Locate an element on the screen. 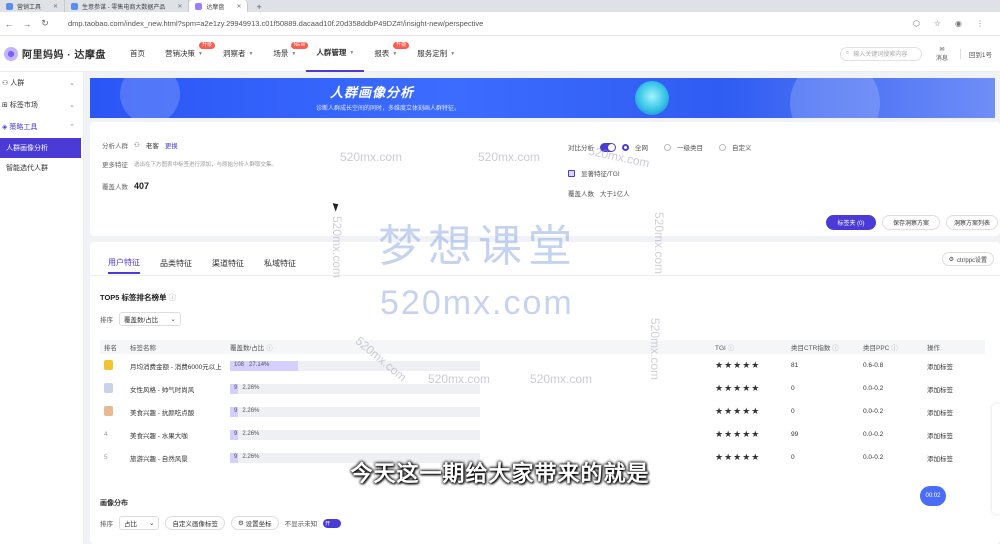  ctr-cell: 0 is located at coordinates (793, 411).